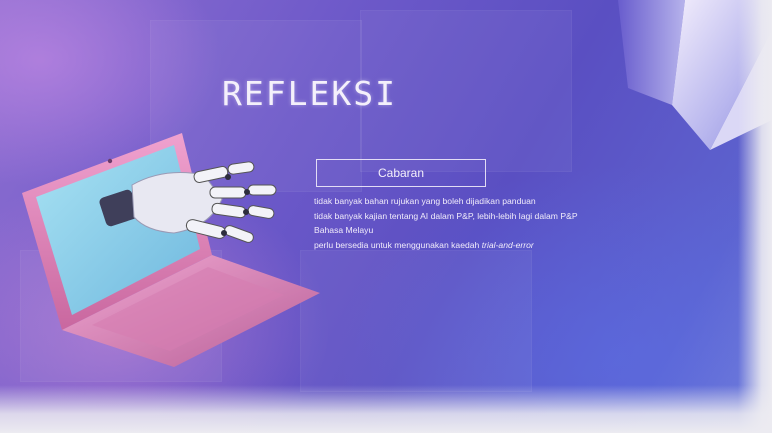 This screenshot has width=772, height=433. Describe the element at coordinates (755, 216) in the screenshot. I see `photo-glare-right` at that location.